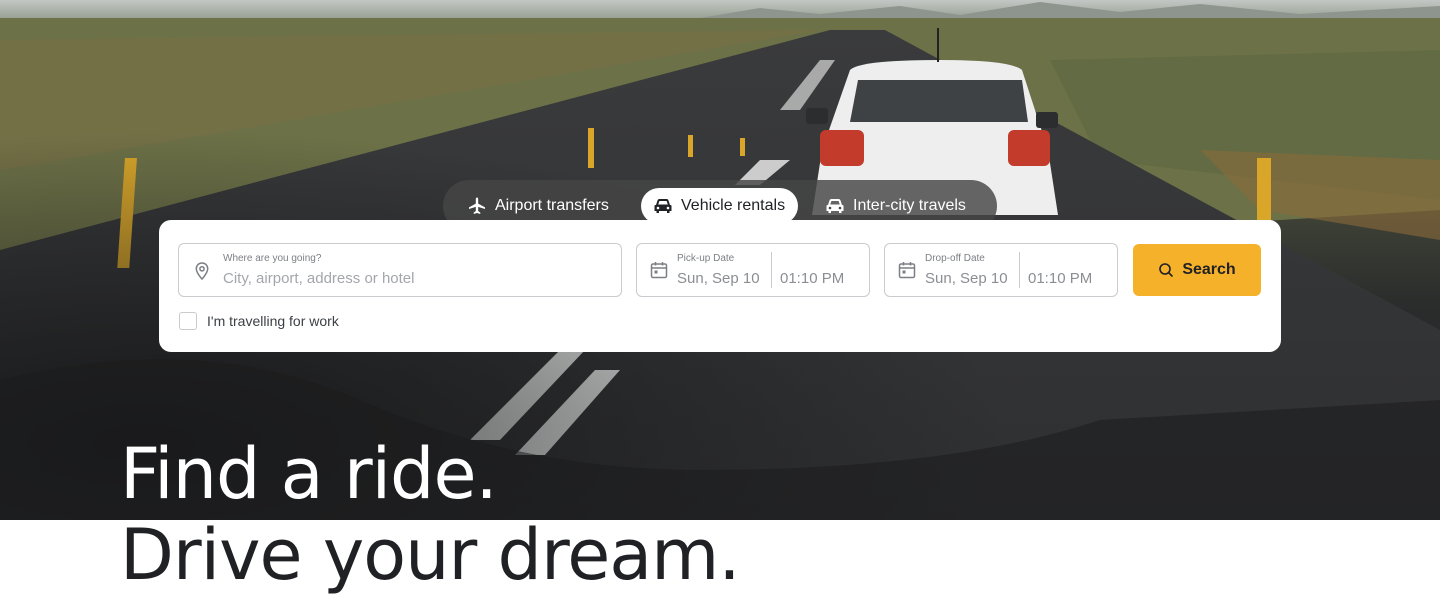  What do you see at coordinates (812, 278) in the screenshot?
I see `pickup-time-value: 01:10 PM` at bounding box center [812, 278].